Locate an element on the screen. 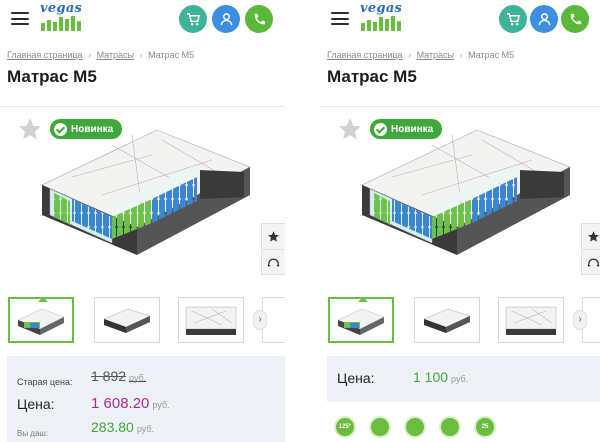 This screenshot has height=442, width=600. price-value: 1 608.20 руб. is located at coordinates (130, 403).